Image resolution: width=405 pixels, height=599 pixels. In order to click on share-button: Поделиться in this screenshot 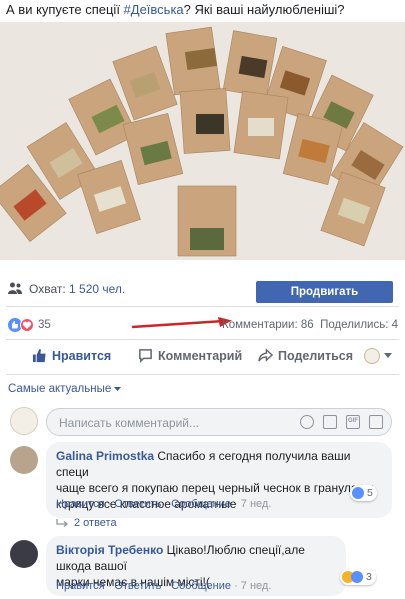, I will do `click(305, 355)`.